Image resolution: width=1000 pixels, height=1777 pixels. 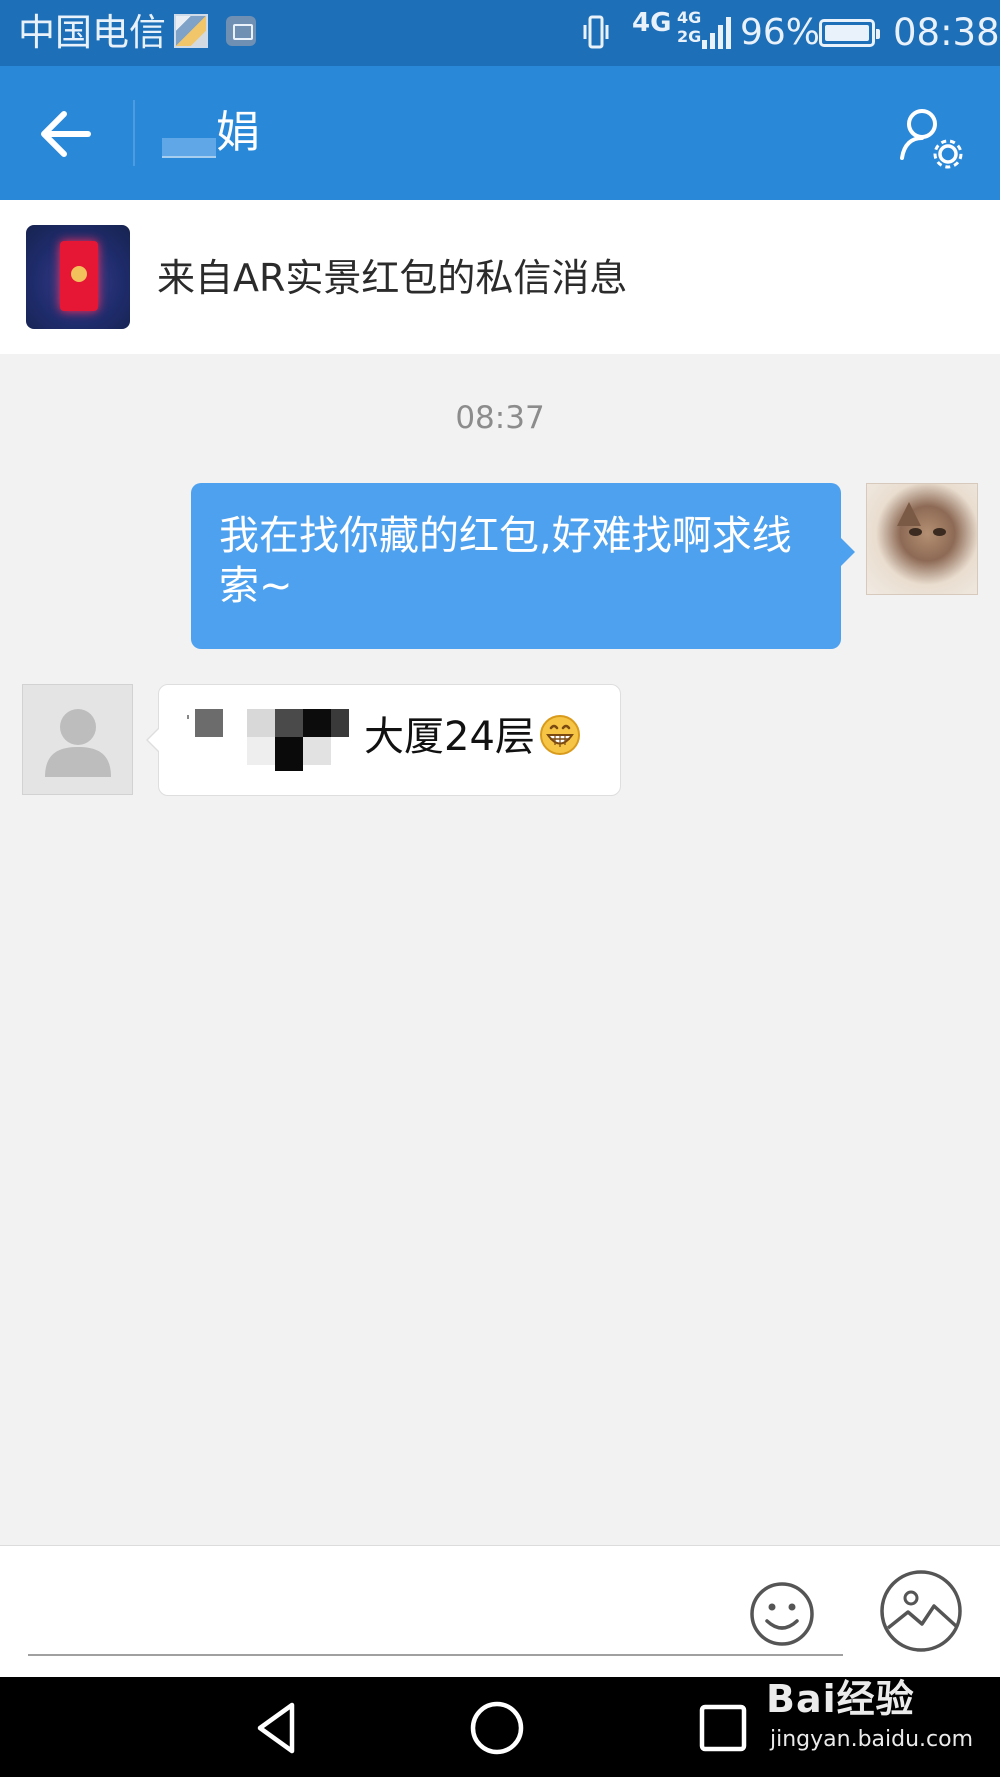 What do you see at coordinates (92, 32) in the screenshot?
I see `carrier-name: 中国电信` at bounding box center [92, 32].